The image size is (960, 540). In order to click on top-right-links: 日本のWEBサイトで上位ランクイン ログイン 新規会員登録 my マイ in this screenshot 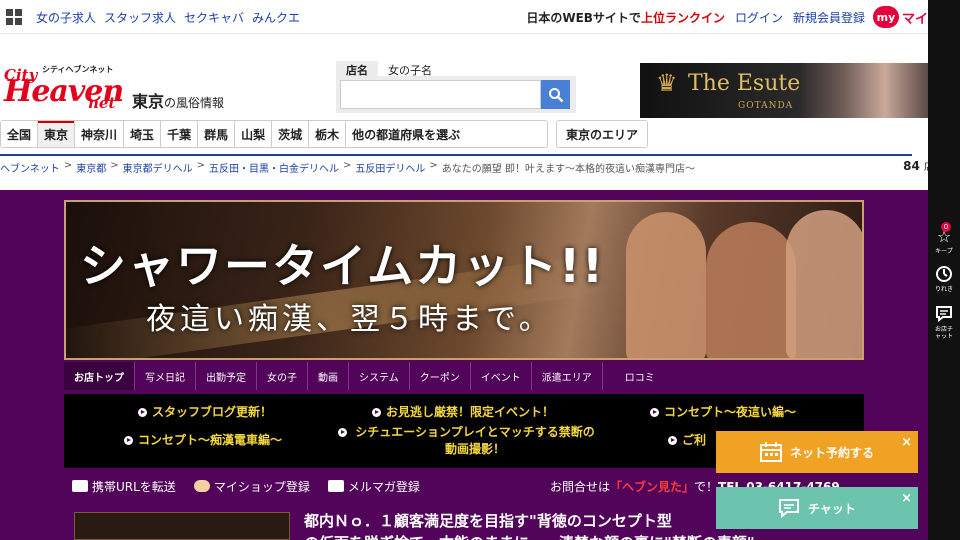, I will do `click(727, 17)`.